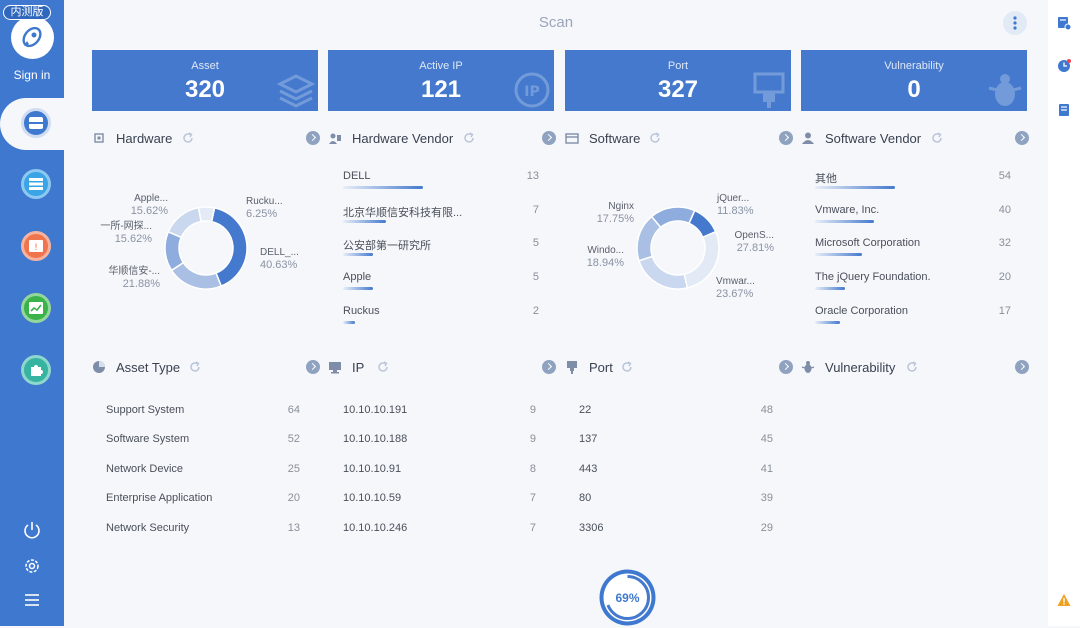 The width and height of the screenshot is (1080, 628). Describe the element at coordinates (442, 139) in the screenshot. I see `panel-header-hardware-vendor: Hardware Vendor` at that location.